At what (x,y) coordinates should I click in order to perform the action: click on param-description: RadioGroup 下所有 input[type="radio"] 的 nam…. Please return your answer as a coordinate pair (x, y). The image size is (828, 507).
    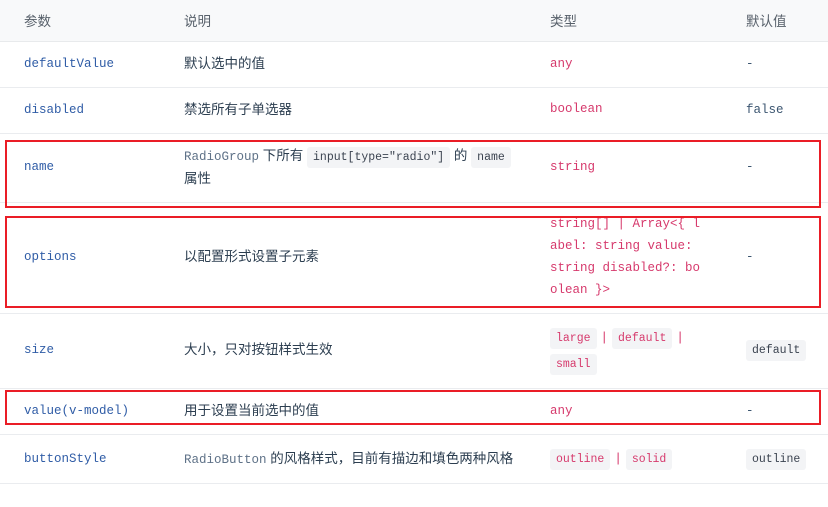
    Looking at the image, I should click on (358, 168).